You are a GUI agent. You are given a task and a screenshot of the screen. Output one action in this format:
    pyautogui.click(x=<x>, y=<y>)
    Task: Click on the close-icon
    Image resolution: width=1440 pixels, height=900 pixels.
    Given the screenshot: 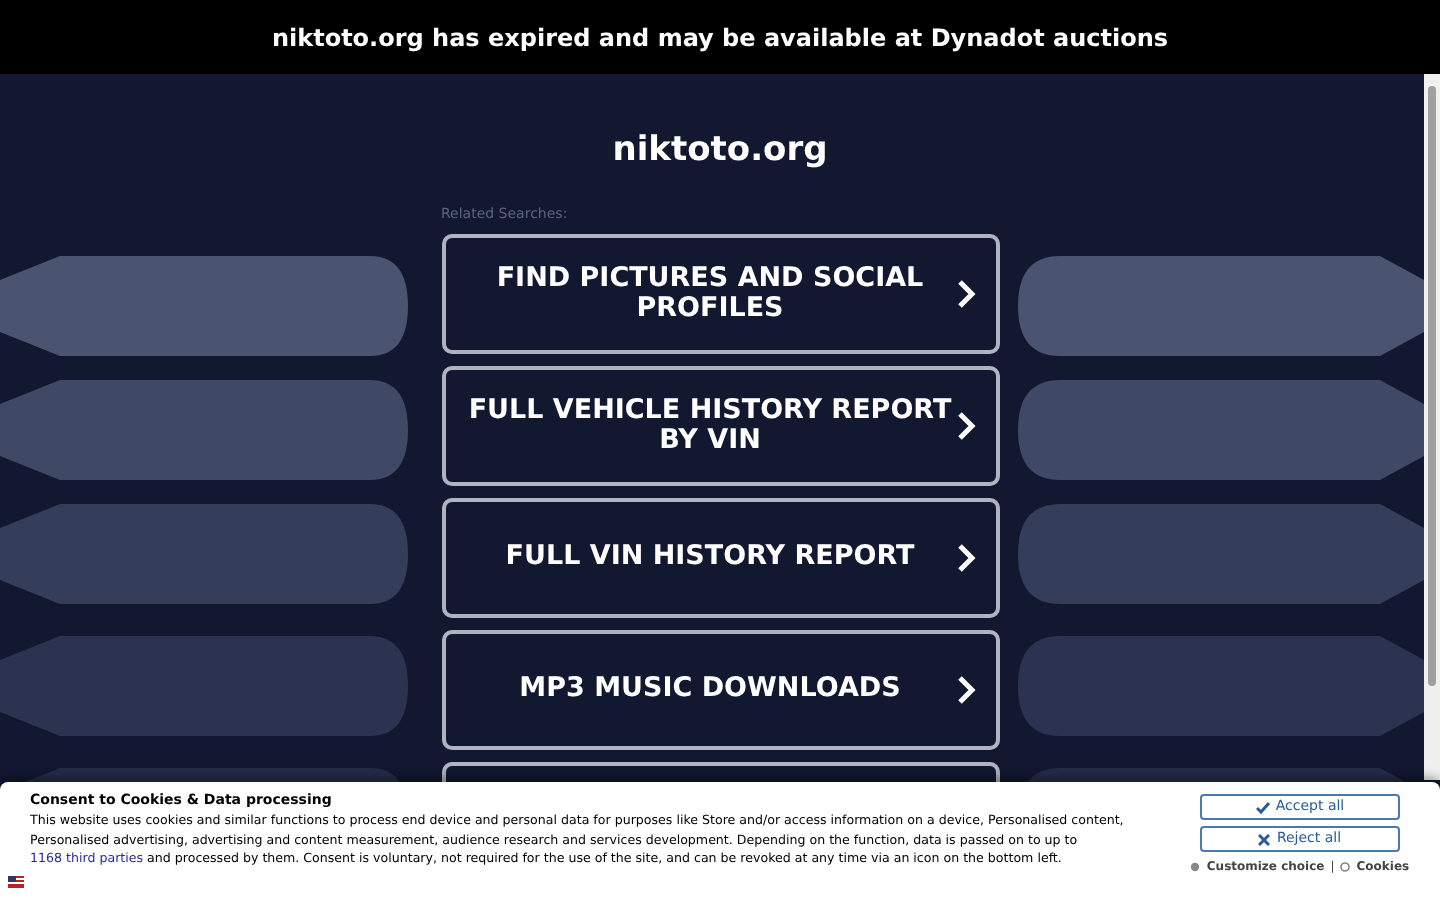 What is the action you would take?
    pyautogui.click(x=1264, y=839)
    